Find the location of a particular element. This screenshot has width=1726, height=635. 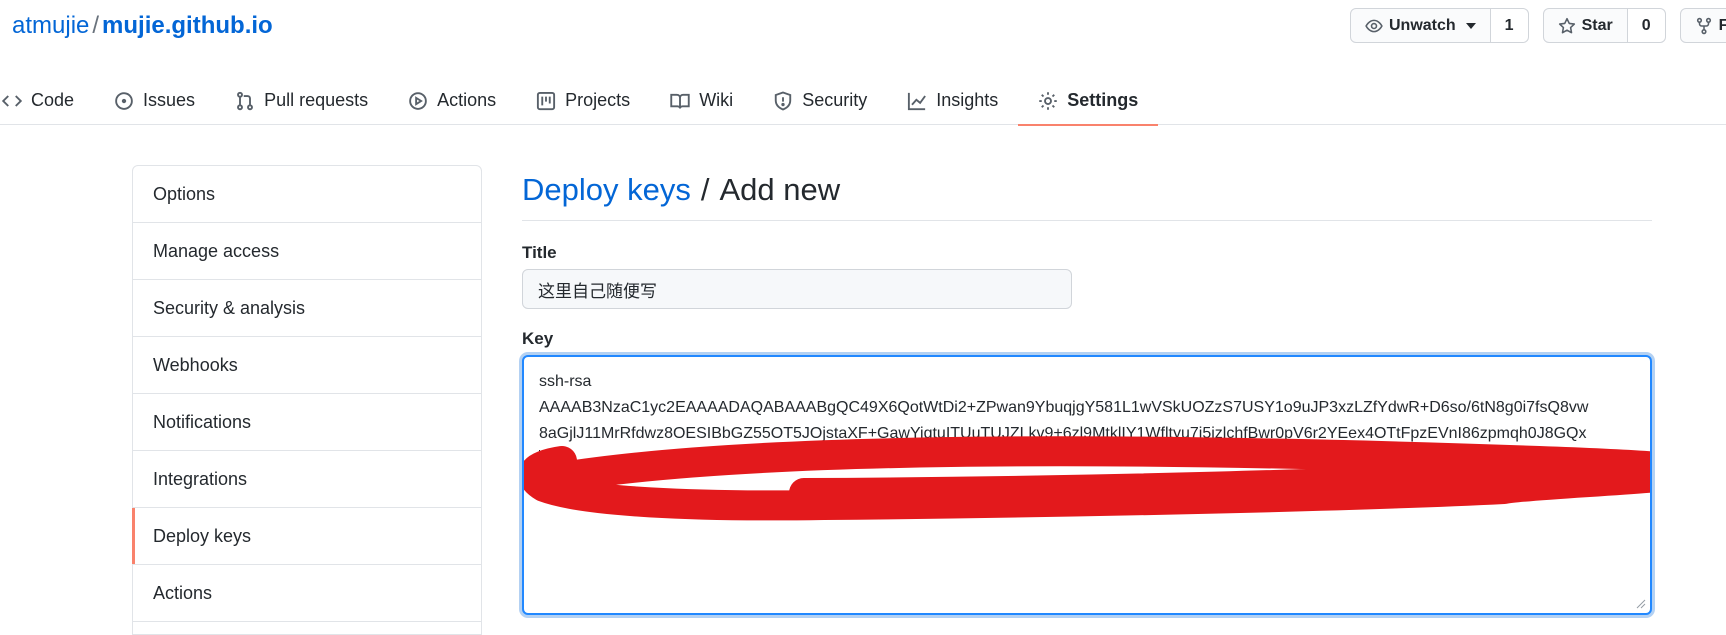

tab-label: Pull requests is located at coordinates (316, 100).